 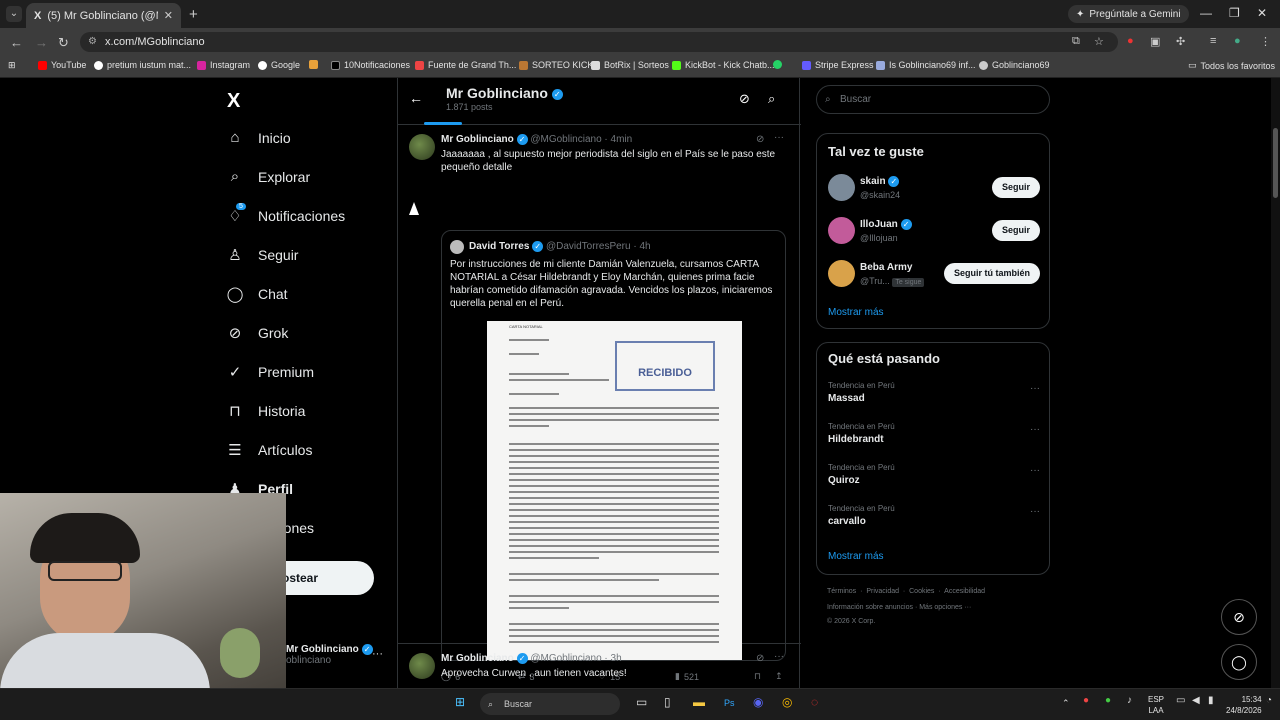 What do you see at coordinates (268, 176) in the screenshot?
I see `nav-explorar: ⌕ Explorar` at bounding box center [268, 176].